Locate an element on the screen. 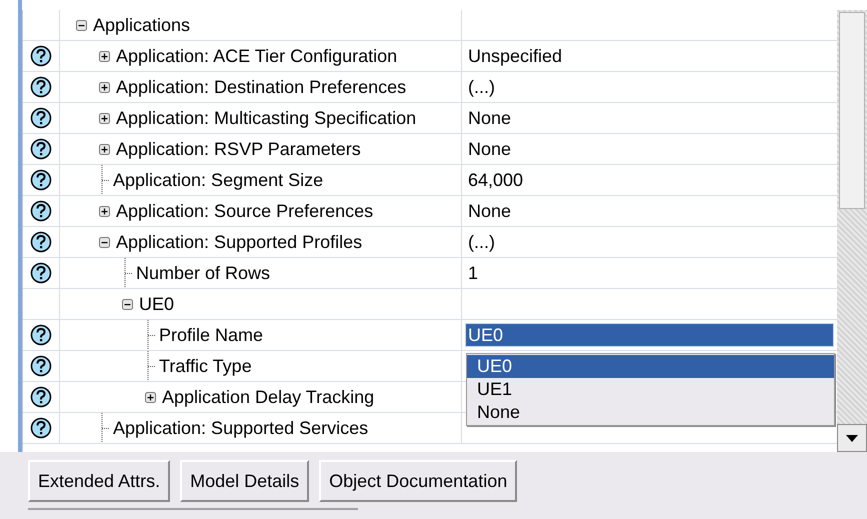 Image resolution: width=867 pixels, height=519 pixels. attribute-name: Application: Destination Preferences is located at coordinates (261, 87).